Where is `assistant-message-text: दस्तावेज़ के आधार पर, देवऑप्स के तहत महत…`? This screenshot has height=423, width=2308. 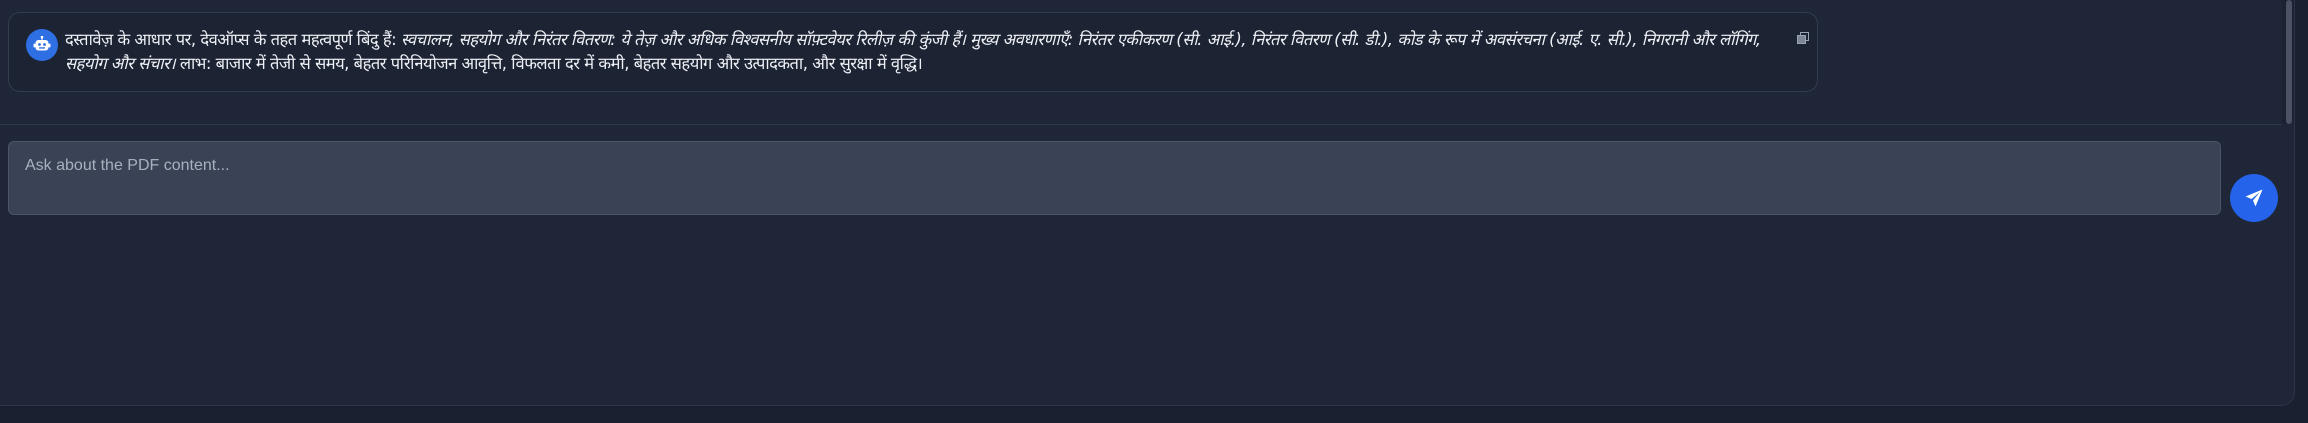 assistant-message-text: दस्तावेज़ के आधार पर, देवऑप्स के तहत महत… is located at coordinates (935, 52).